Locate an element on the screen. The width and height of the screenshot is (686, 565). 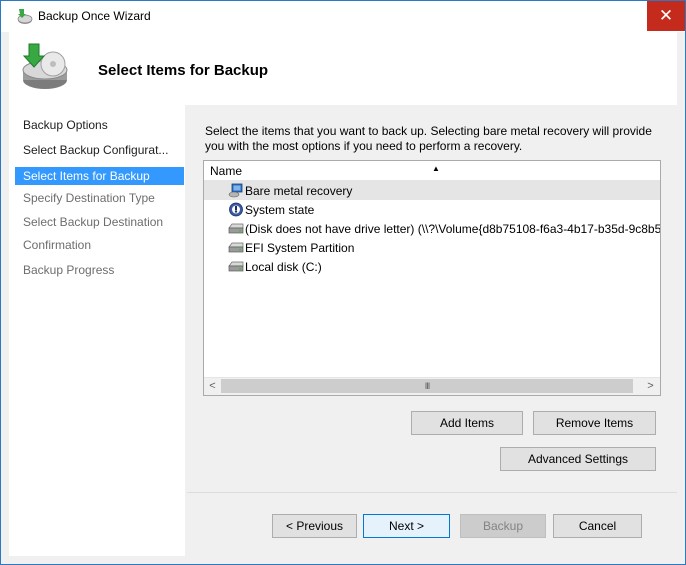
sidebar-item-backup-progress: Backup Progress is located at coordinates (69, 270).